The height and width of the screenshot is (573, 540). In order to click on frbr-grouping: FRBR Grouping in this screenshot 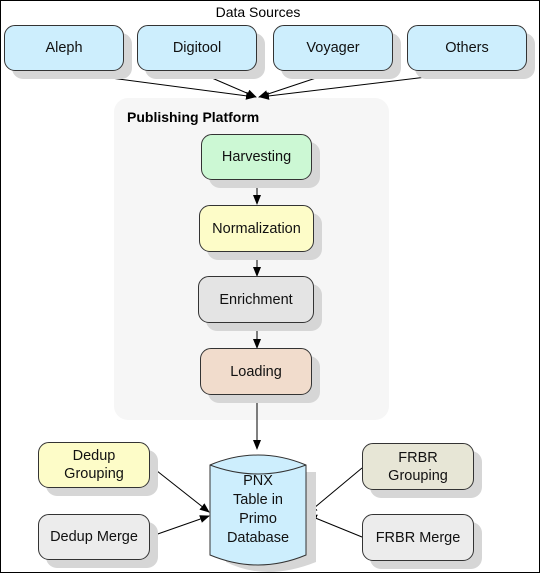, I will do `click(418, 466)`.